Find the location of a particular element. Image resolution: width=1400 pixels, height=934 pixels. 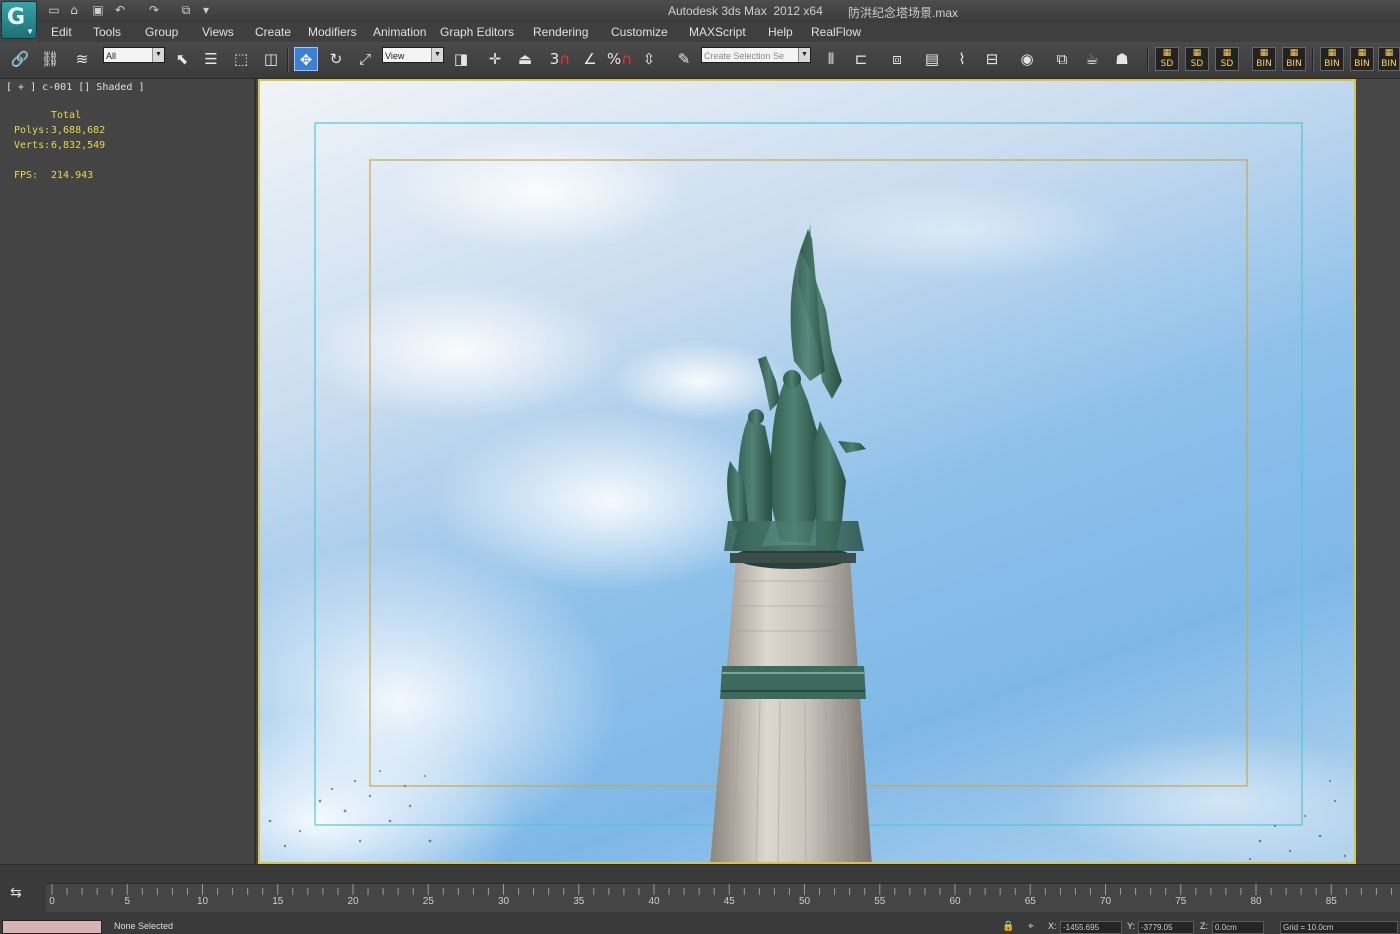

menu-modifiers: Modifiers is located at coordinates (332, 32).